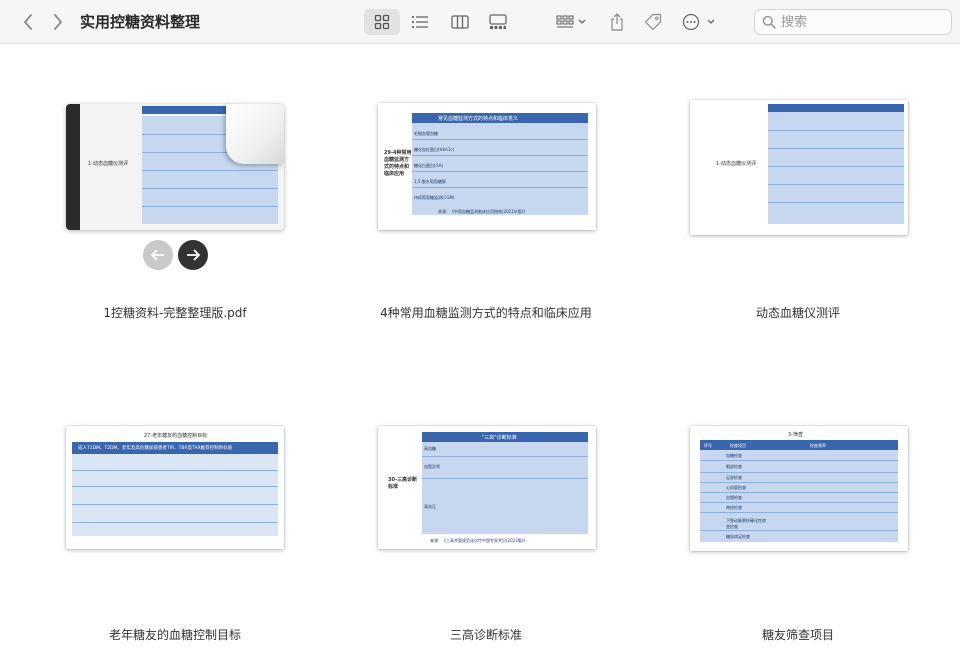  I want to click on gallery-icon, so click(498, 21).